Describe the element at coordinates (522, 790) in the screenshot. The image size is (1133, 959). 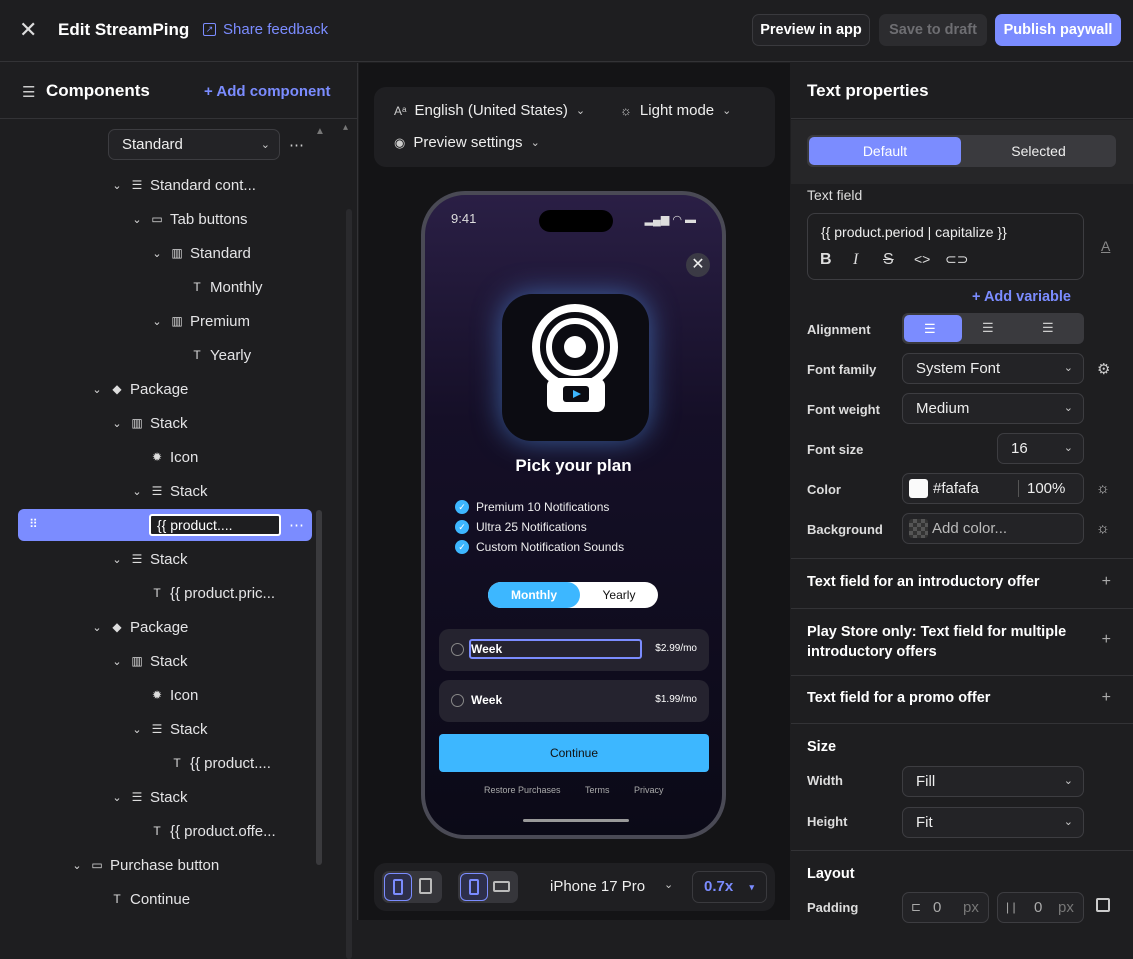
I see `restore-purchases-link: Restore Purchases` at that location.